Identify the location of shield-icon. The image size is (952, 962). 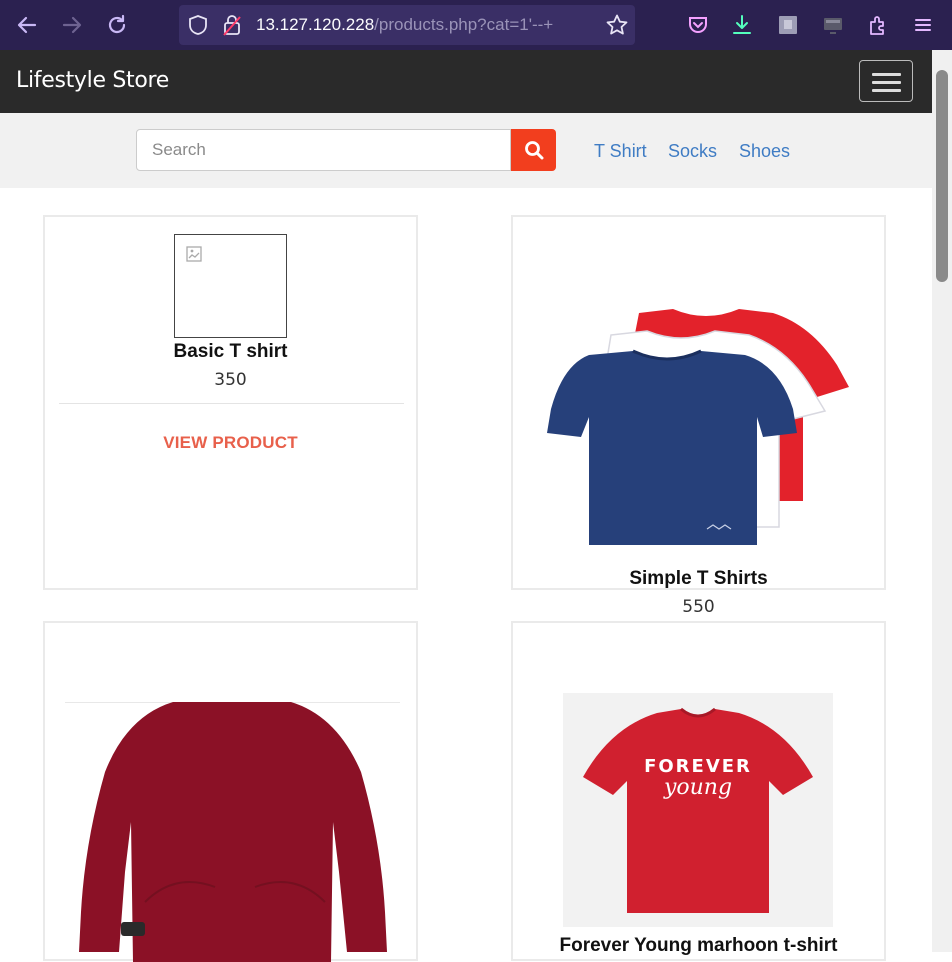
(198, 27).